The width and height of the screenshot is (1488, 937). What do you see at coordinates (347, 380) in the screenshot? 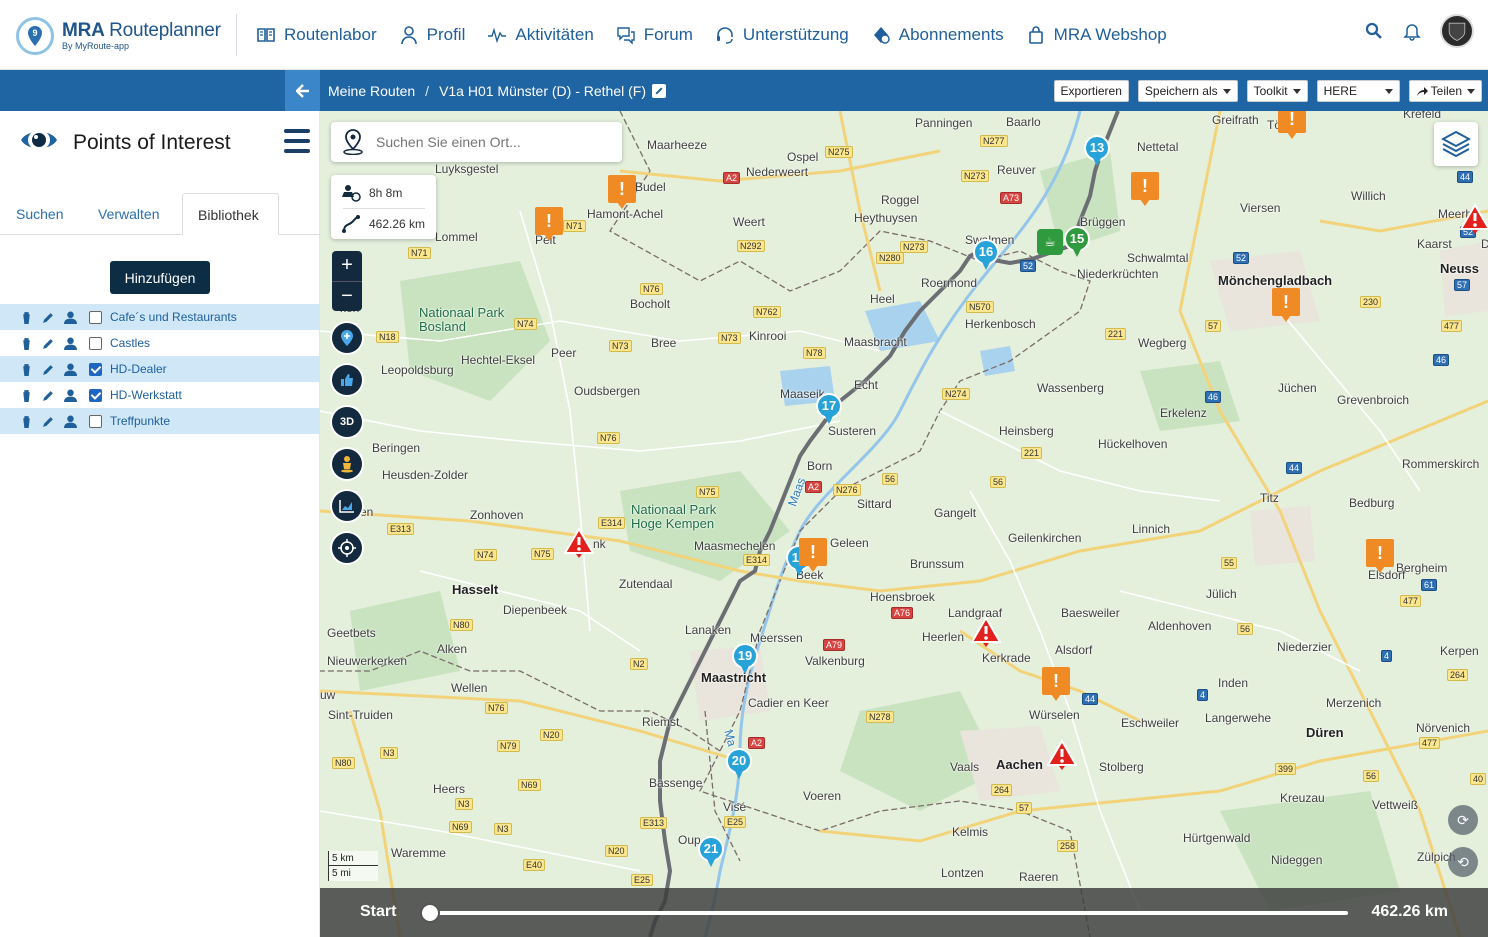
I see `thumbs-up-button` at bounding box center [347, 380].